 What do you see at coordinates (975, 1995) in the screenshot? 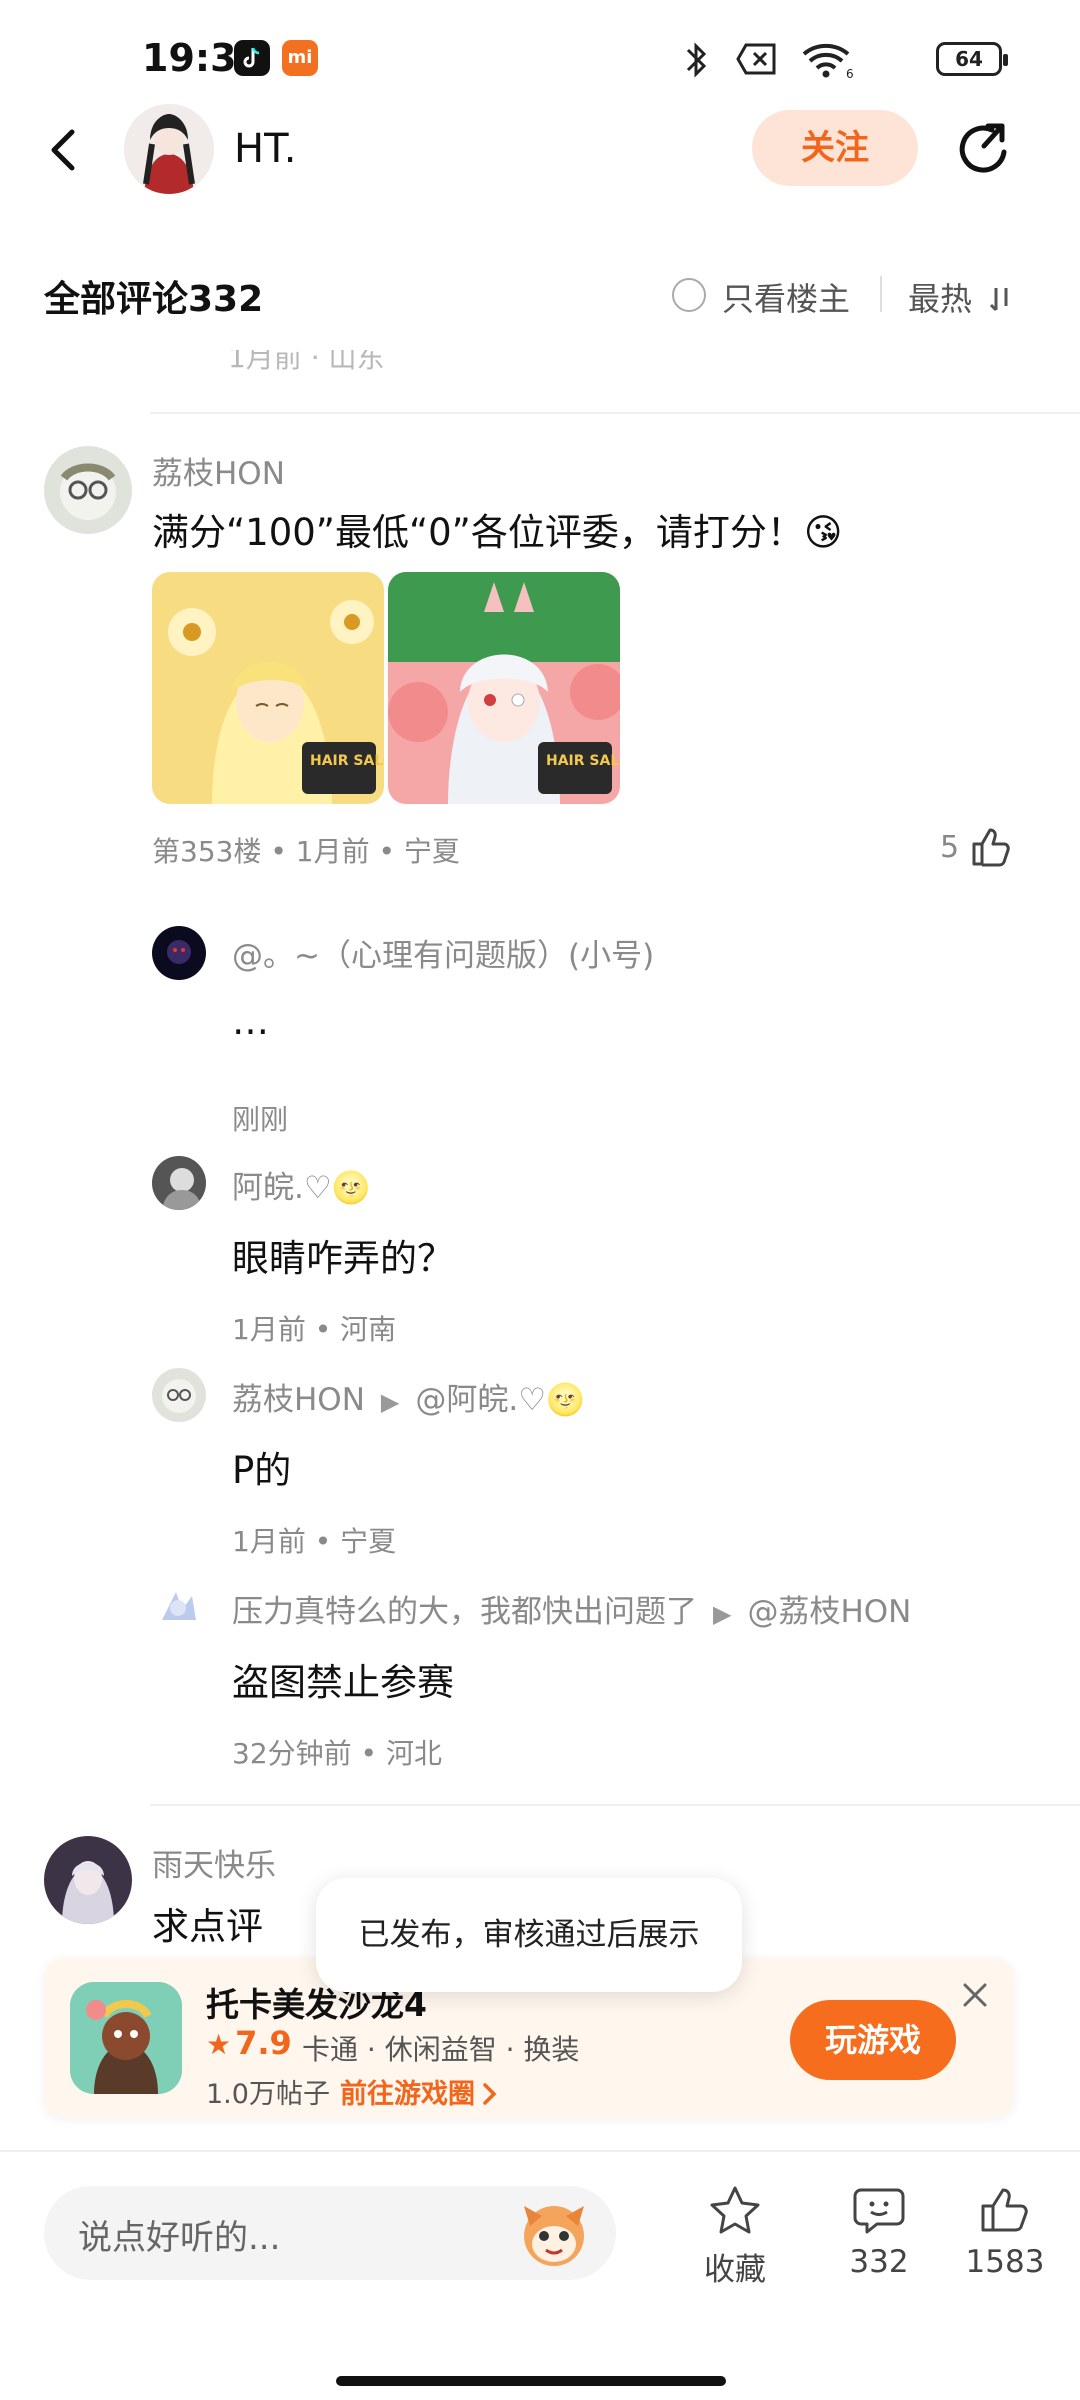
I see `close-icon` at bounding box center [975, 1995].